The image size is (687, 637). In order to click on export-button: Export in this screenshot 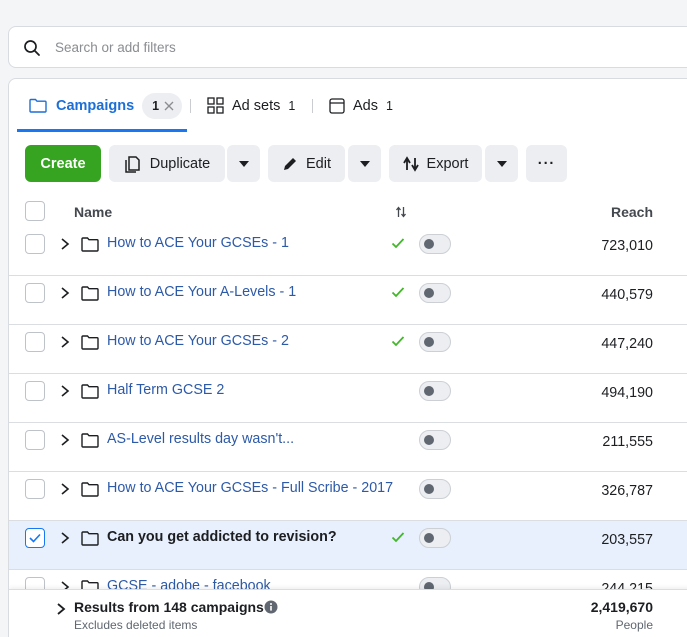, I will do `click(435, 163)`.